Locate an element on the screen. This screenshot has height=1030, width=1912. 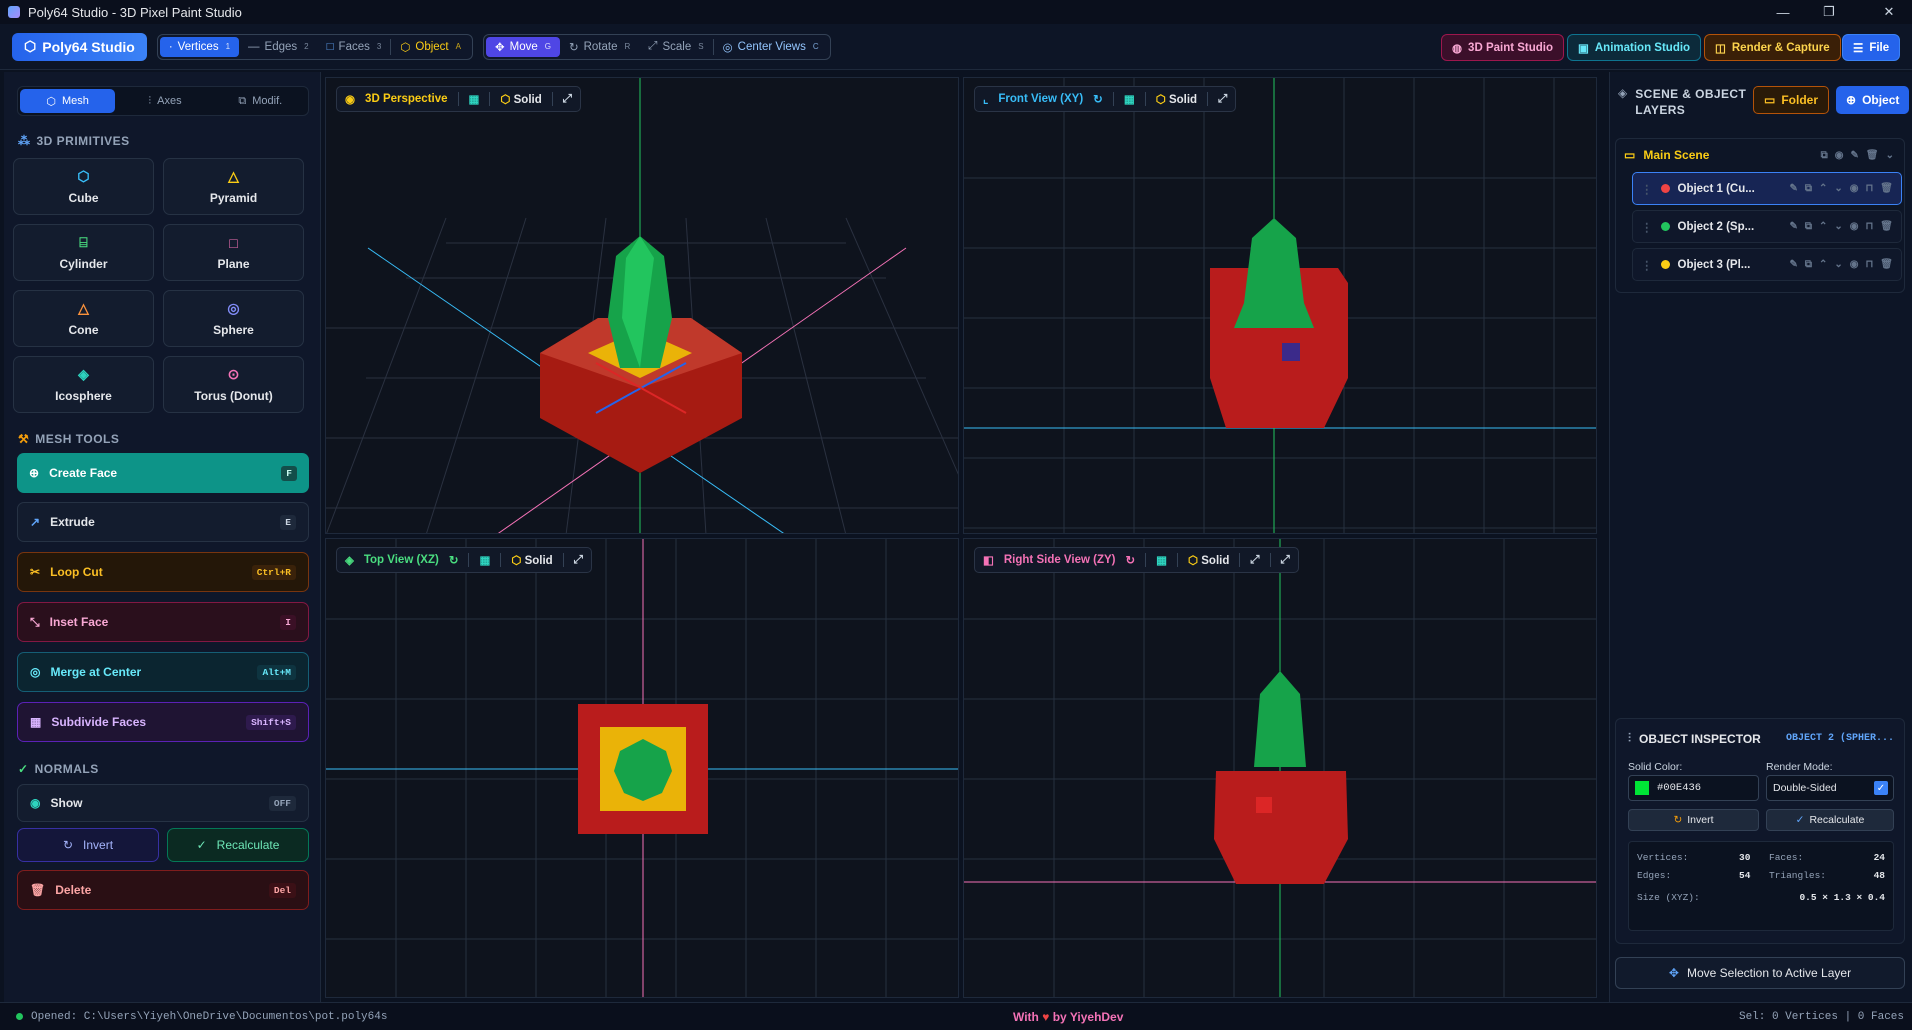
paint-studio-button: ◍ 3D Paint Studio is located at coordinates (1503, 47).